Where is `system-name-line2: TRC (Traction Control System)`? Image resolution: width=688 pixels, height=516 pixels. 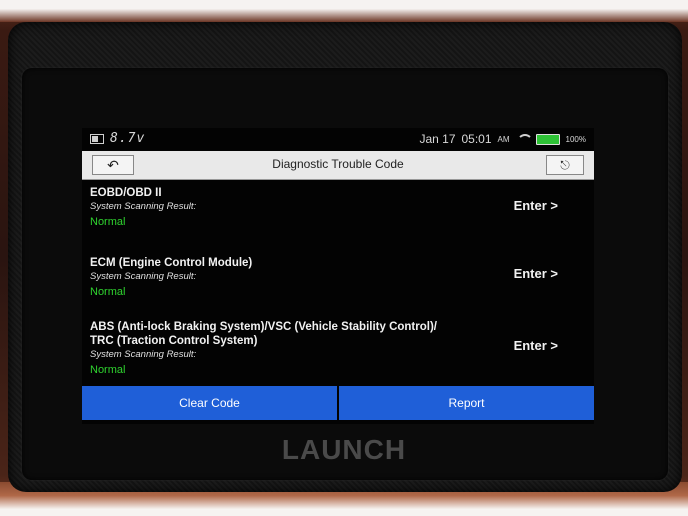 system-name-line2: TRC (Traction Control System) is located at coordinates (174, 341).